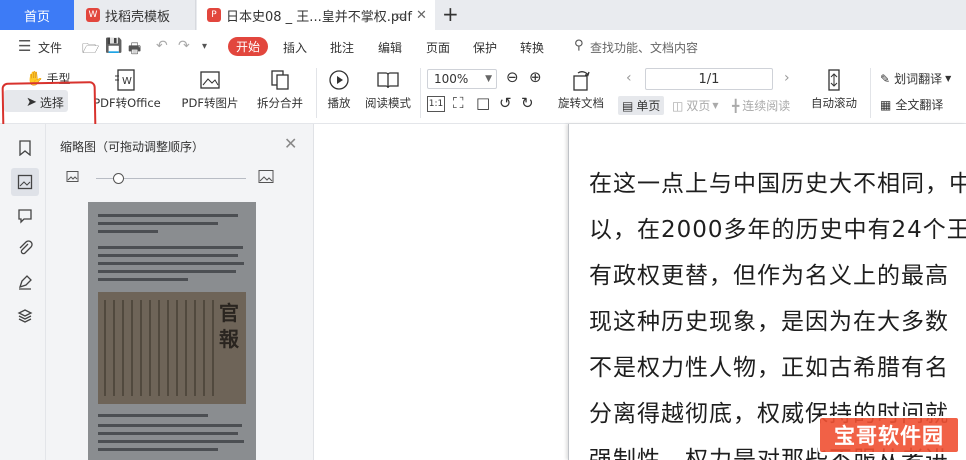 The image size is (966, 460). What do you see at coordinates (629, 78) in the screenshot?
I see `prev-page-icon: ‹` at bounding box center [629, 78].